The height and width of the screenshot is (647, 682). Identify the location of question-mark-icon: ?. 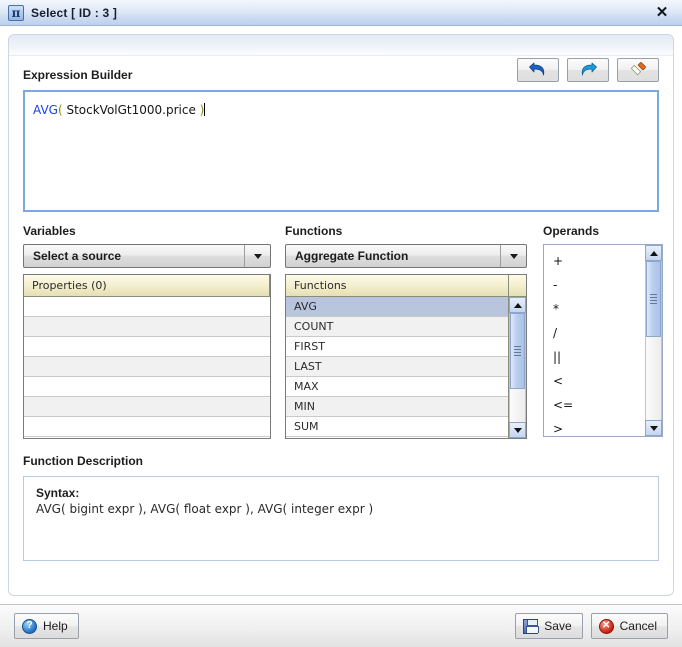
(29, 626).